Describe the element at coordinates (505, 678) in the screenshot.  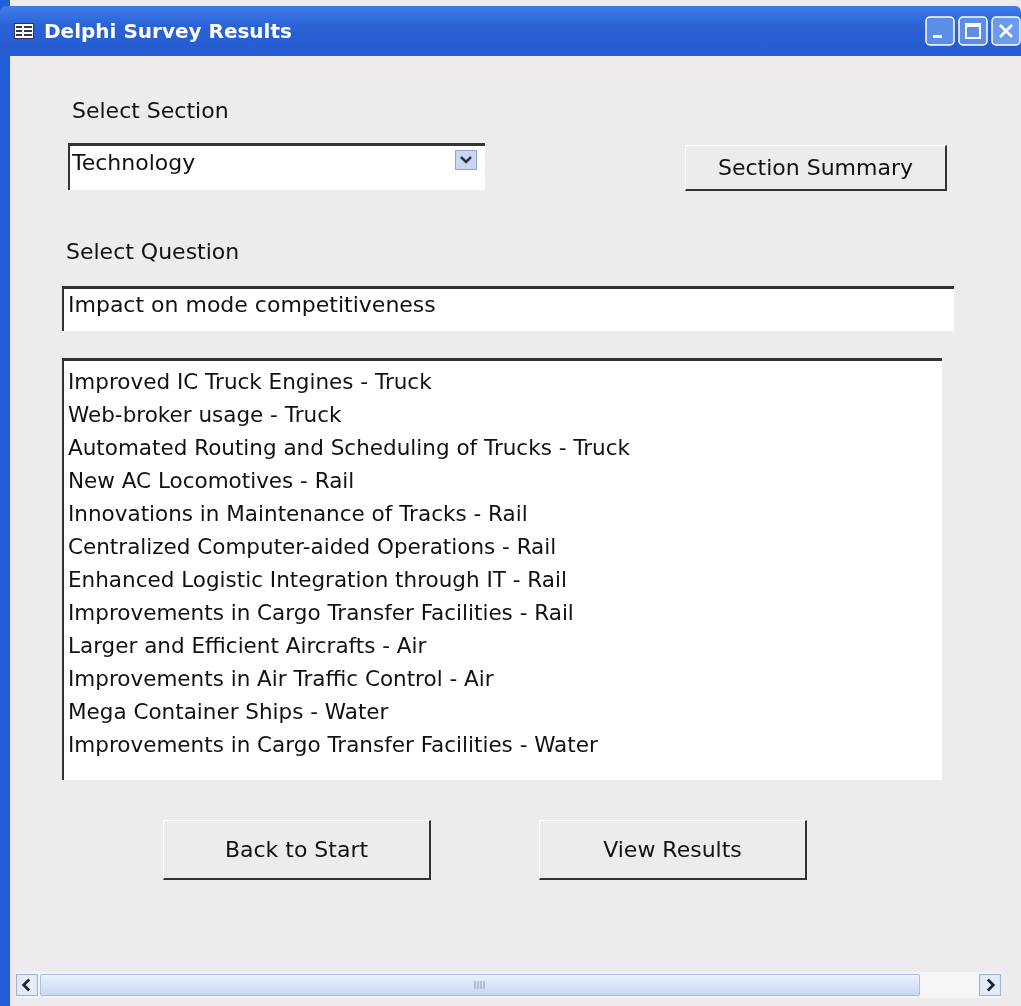
I see `list-item: Improvements in Air Traffic Control - Air` at that location.